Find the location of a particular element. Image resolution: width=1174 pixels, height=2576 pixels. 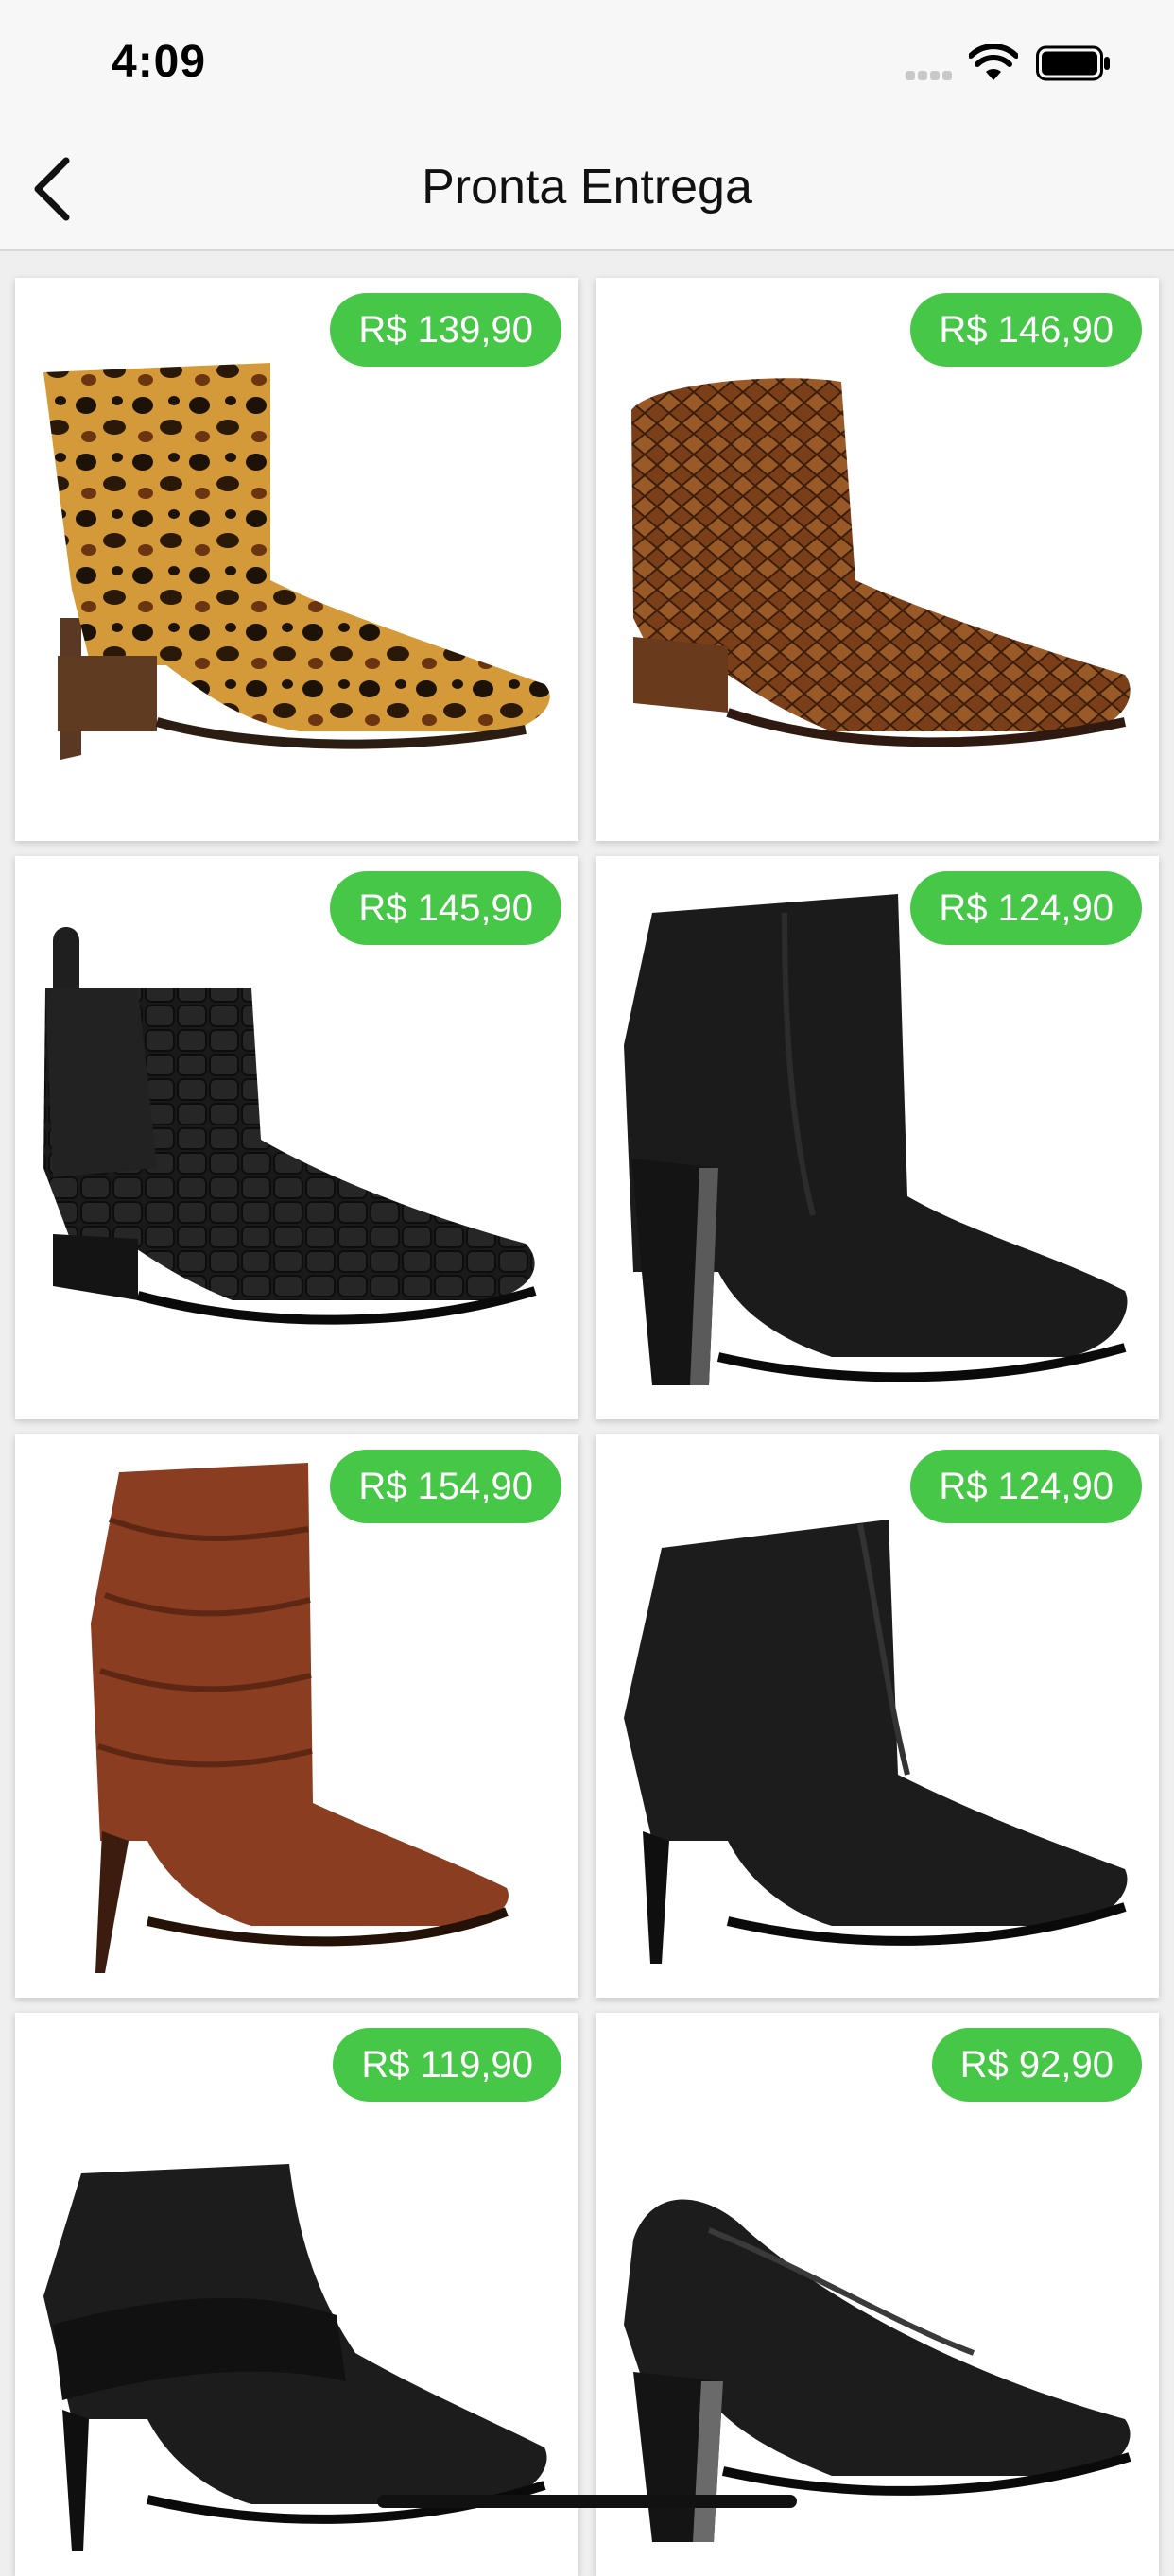

price-badge: R$ 154,90 is located at coordinates (445, 1486).